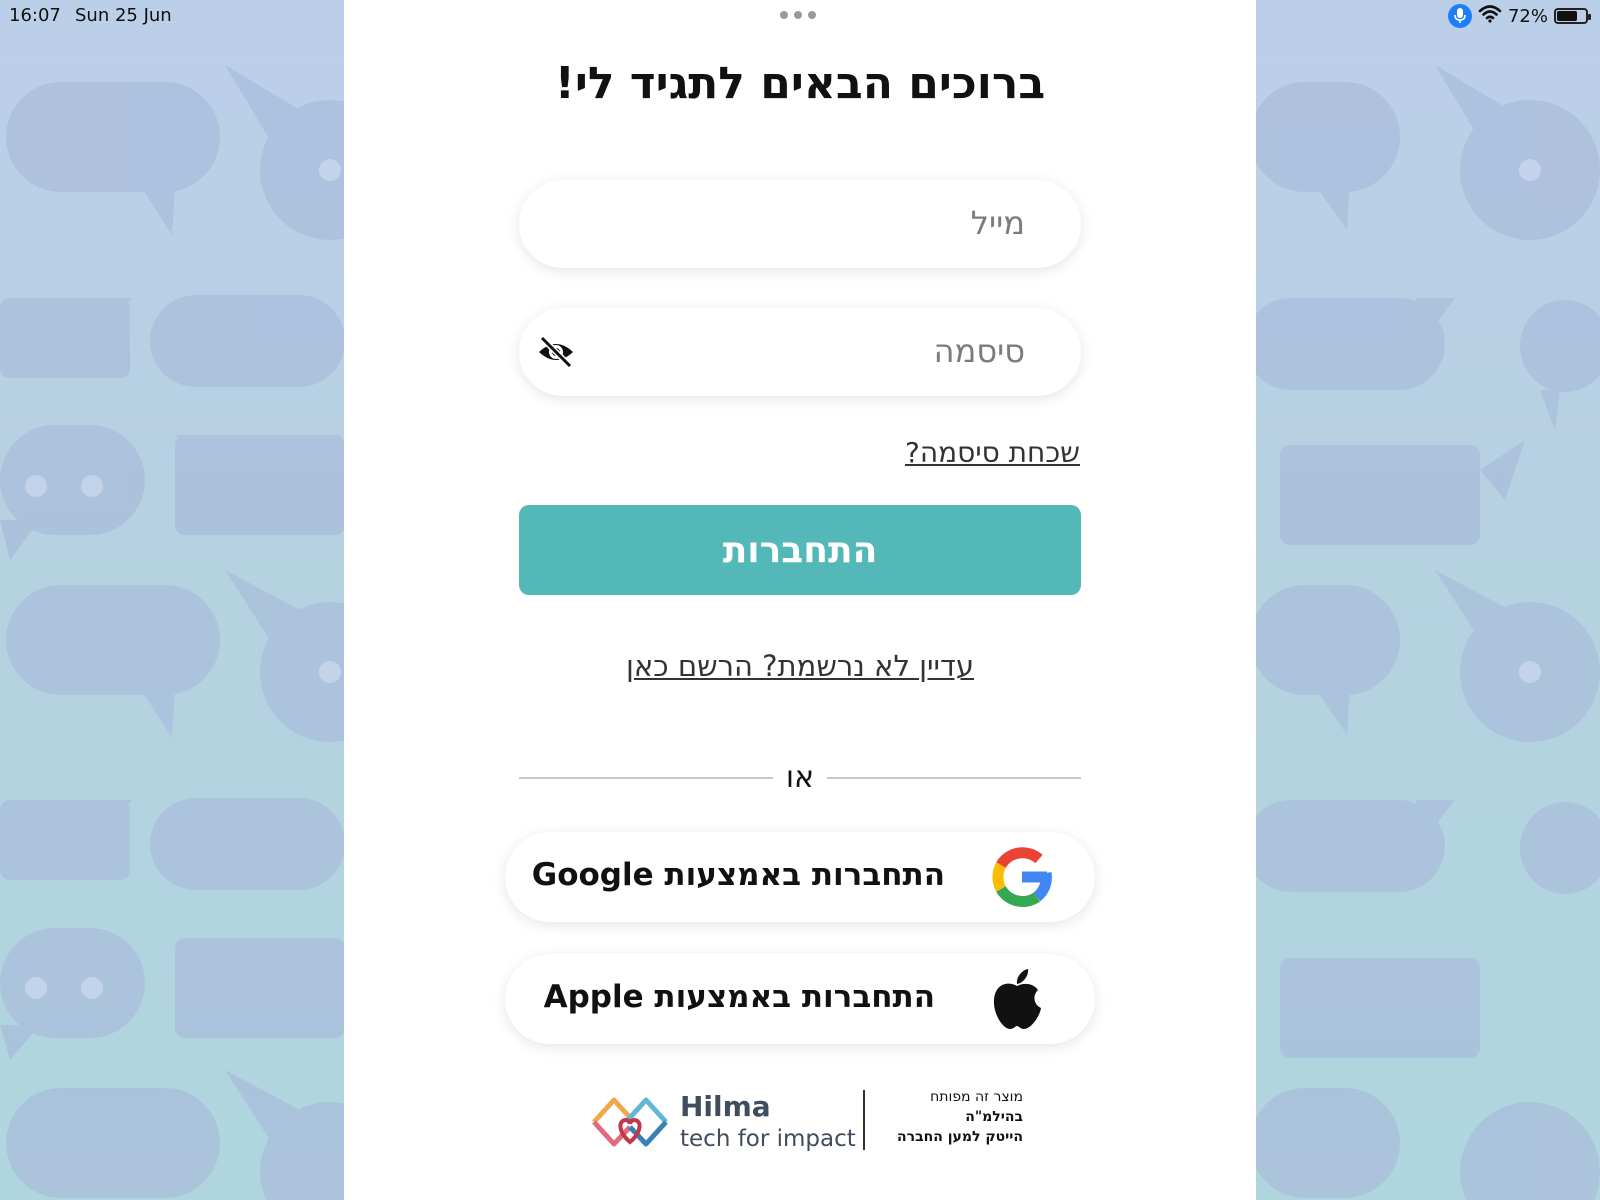 Image resolution: width=1600 pixels, height=1200 pixels. I want to click on status-time: 16:07, so click(35, 15).